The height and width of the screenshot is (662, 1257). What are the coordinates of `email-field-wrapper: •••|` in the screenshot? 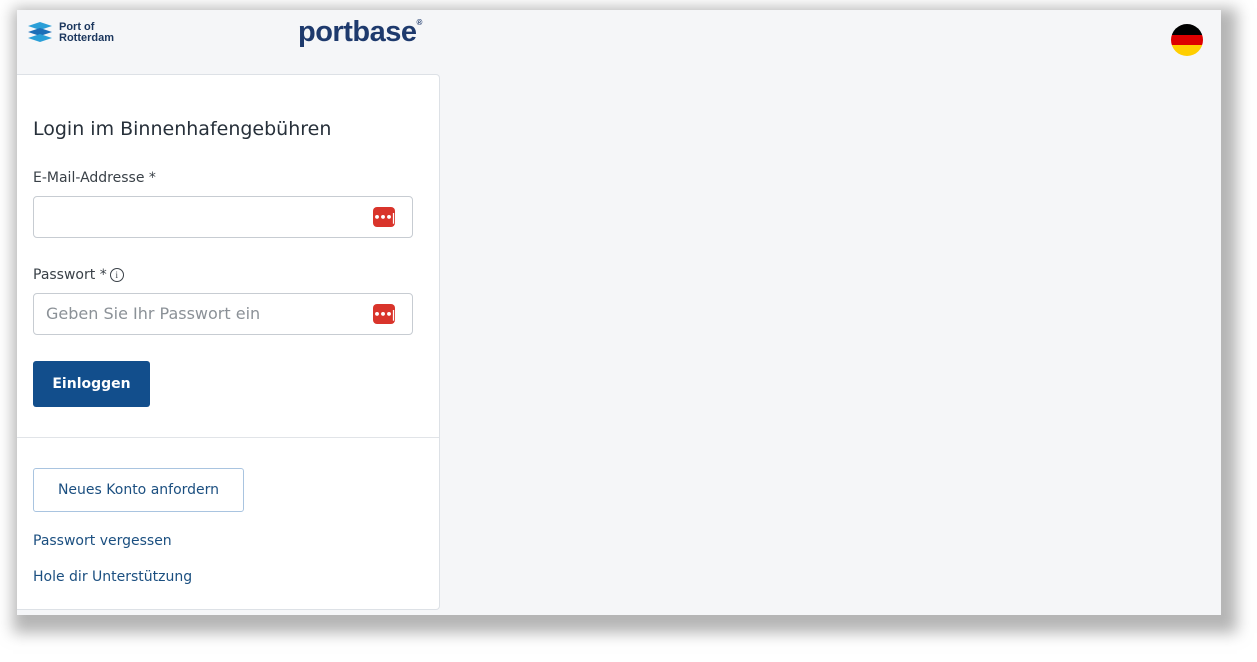 It's located at (223, 217).